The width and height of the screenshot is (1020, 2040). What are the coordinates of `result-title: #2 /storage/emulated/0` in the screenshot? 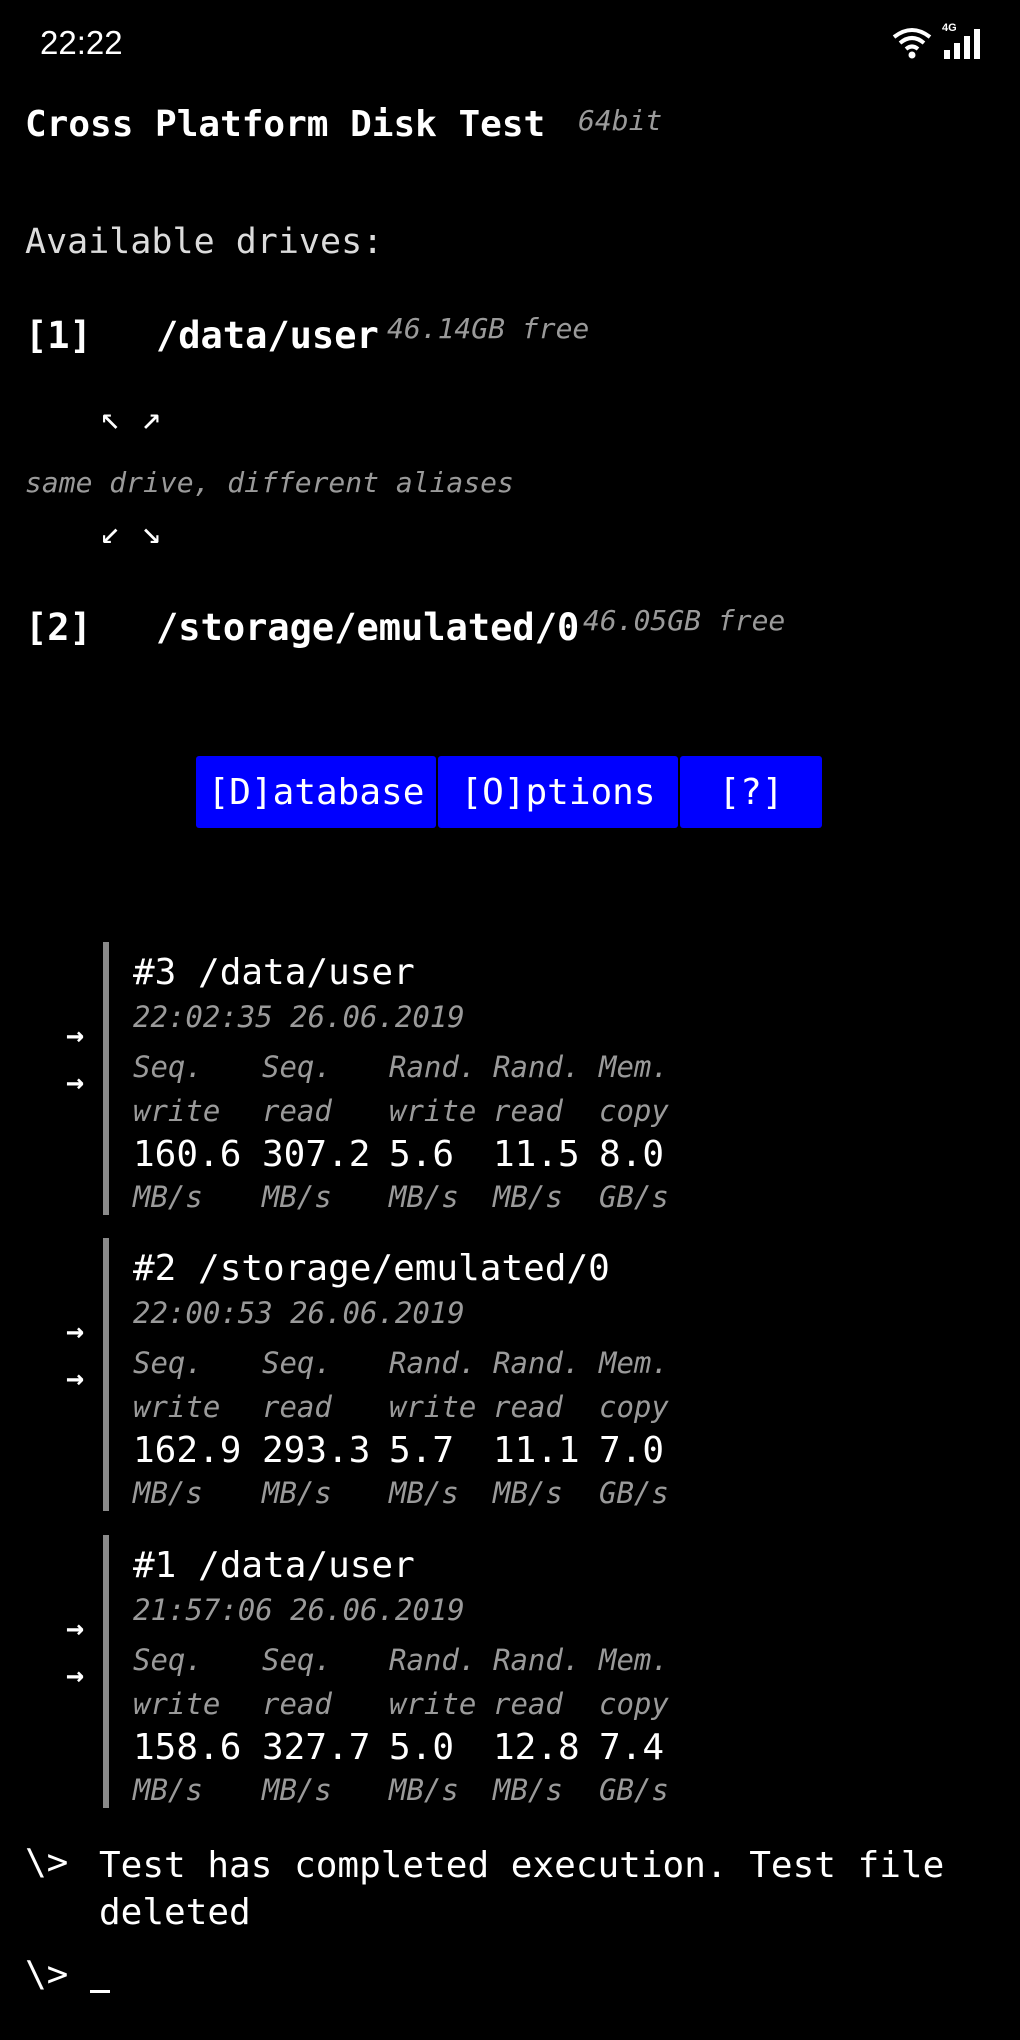 It's located at (371, 1268).